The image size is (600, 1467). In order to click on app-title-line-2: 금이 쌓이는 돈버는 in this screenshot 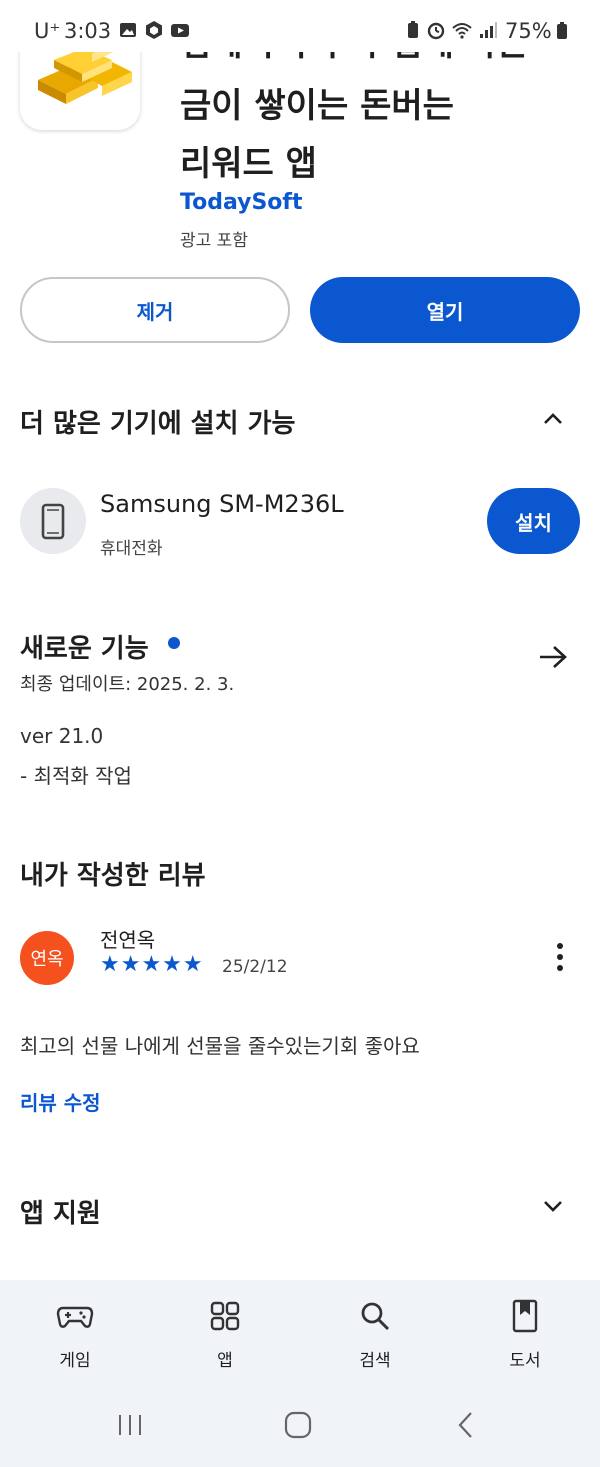, I will do `click(317, 106)`.